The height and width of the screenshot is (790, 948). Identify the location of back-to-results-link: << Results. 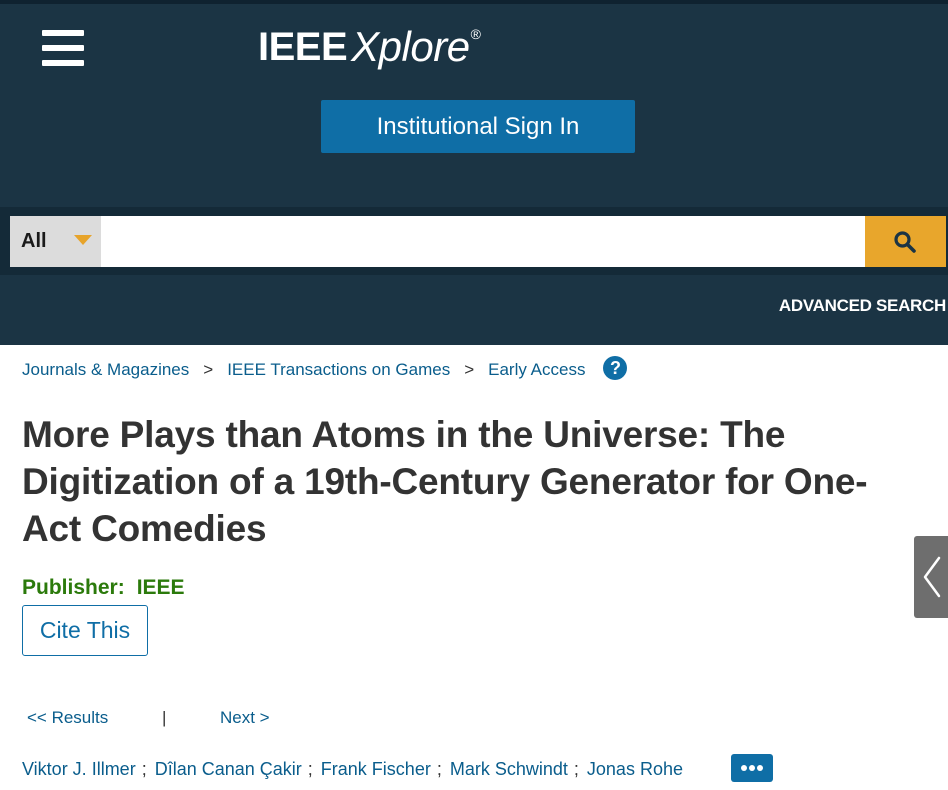
(67, 718).